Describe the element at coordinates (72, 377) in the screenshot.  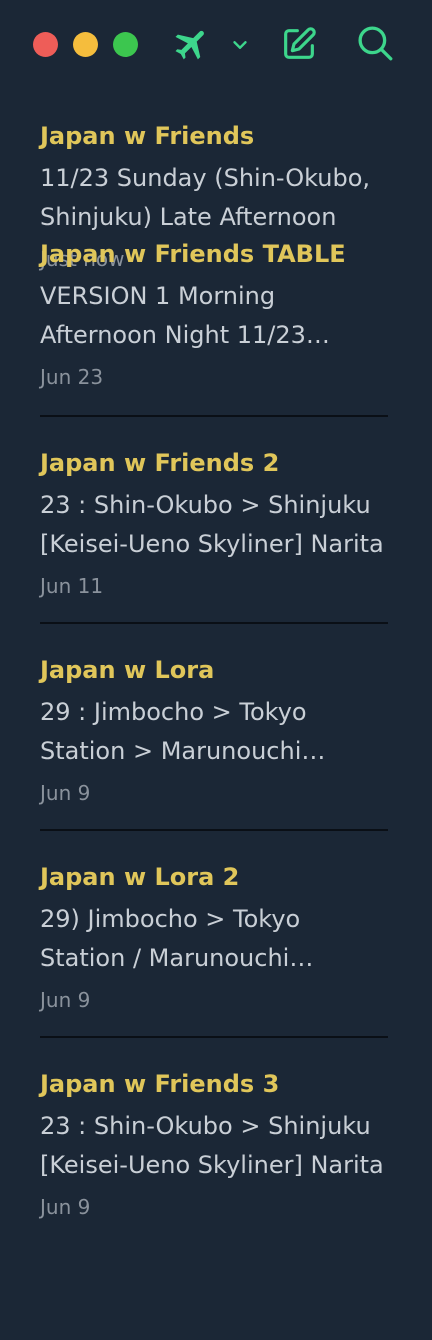
I see `note-date: Jun 23` at that location.